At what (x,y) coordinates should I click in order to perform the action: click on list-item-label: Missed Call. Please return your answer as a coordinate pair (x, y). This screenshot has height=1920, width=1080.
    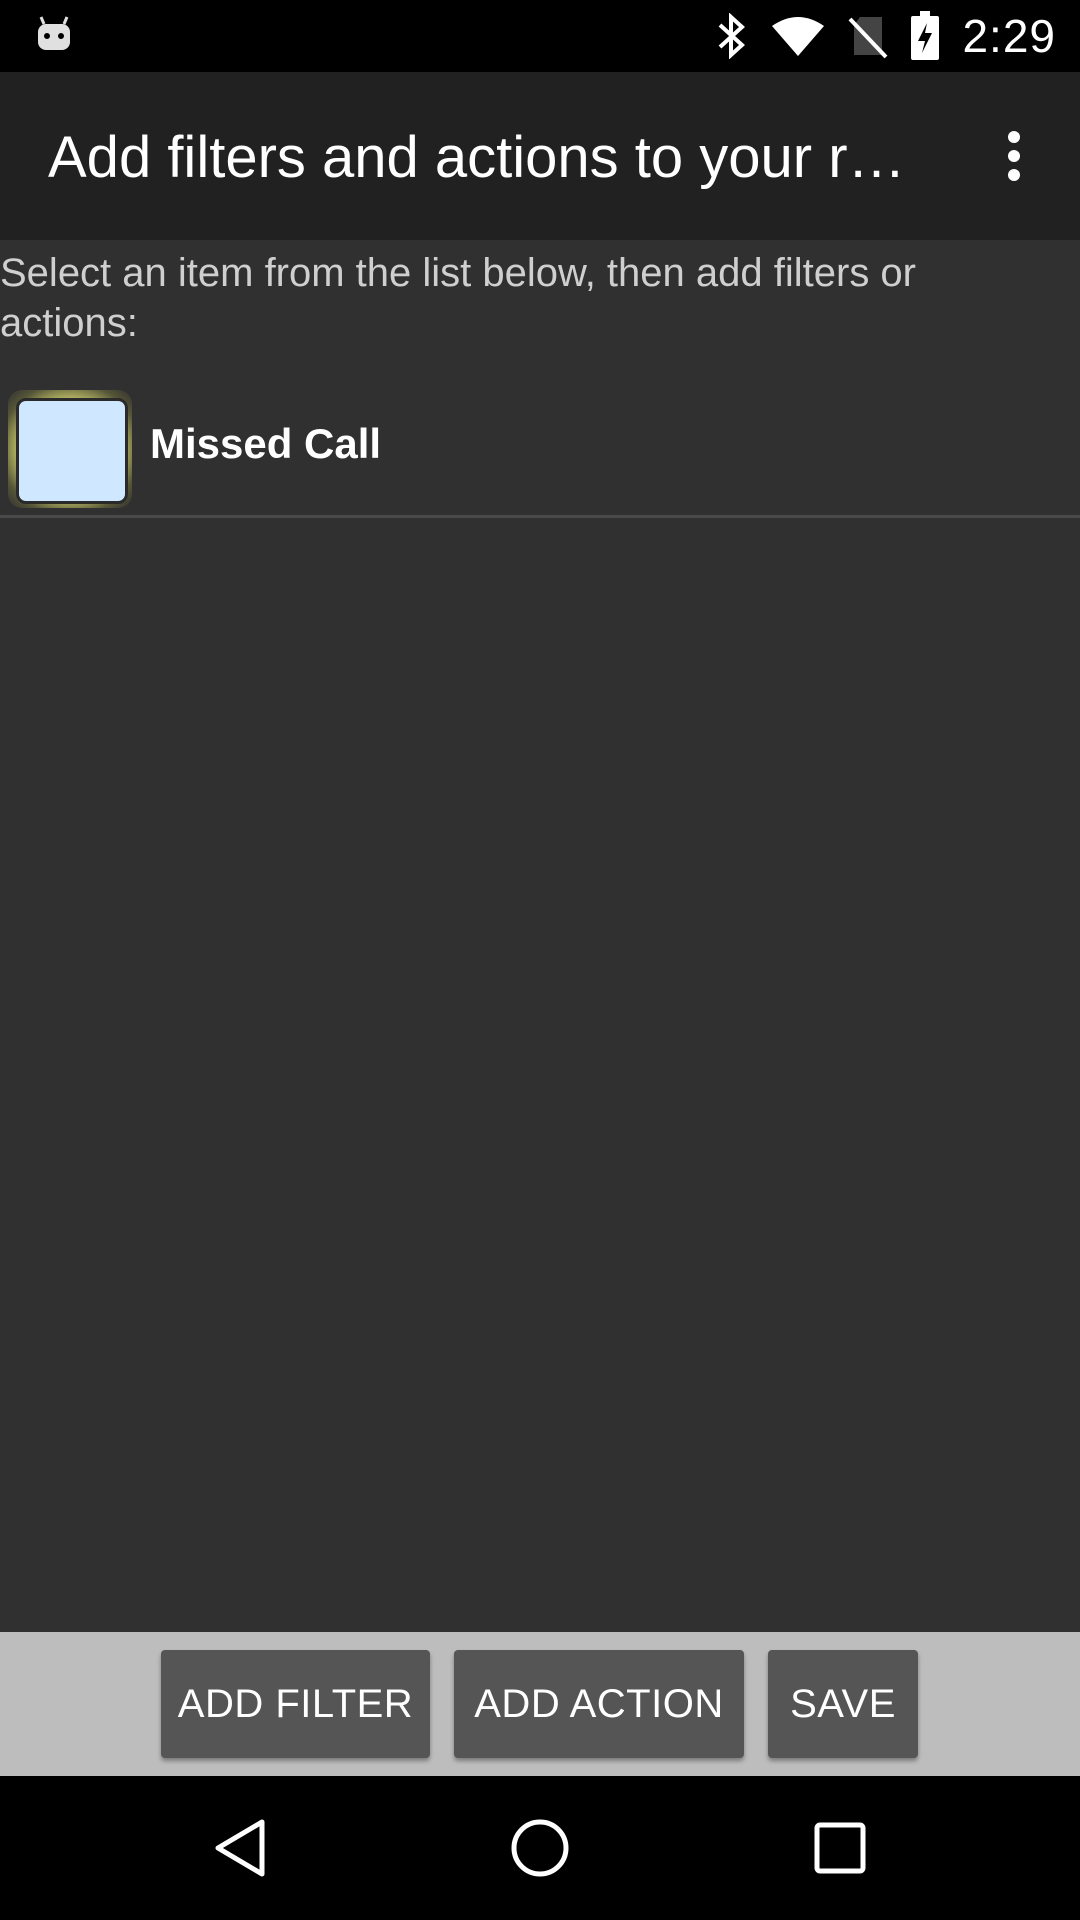
    Looking at the image, I should click on (266, 443).